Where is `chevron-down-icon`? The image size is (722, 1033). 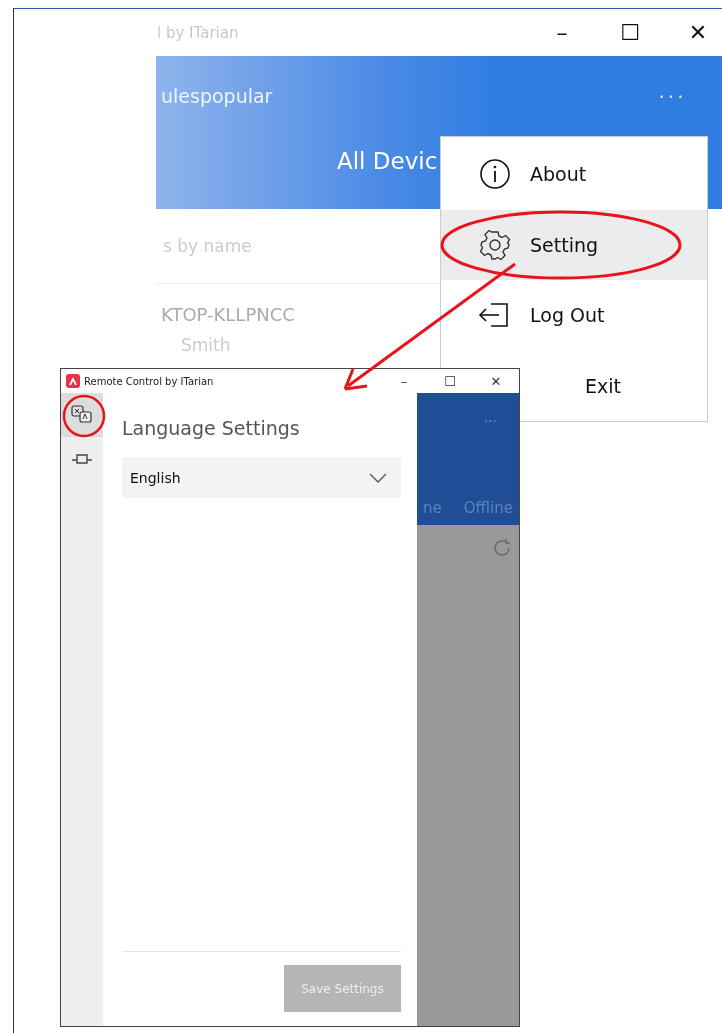 chevron-down-icon is located at coordinates (378, 477).